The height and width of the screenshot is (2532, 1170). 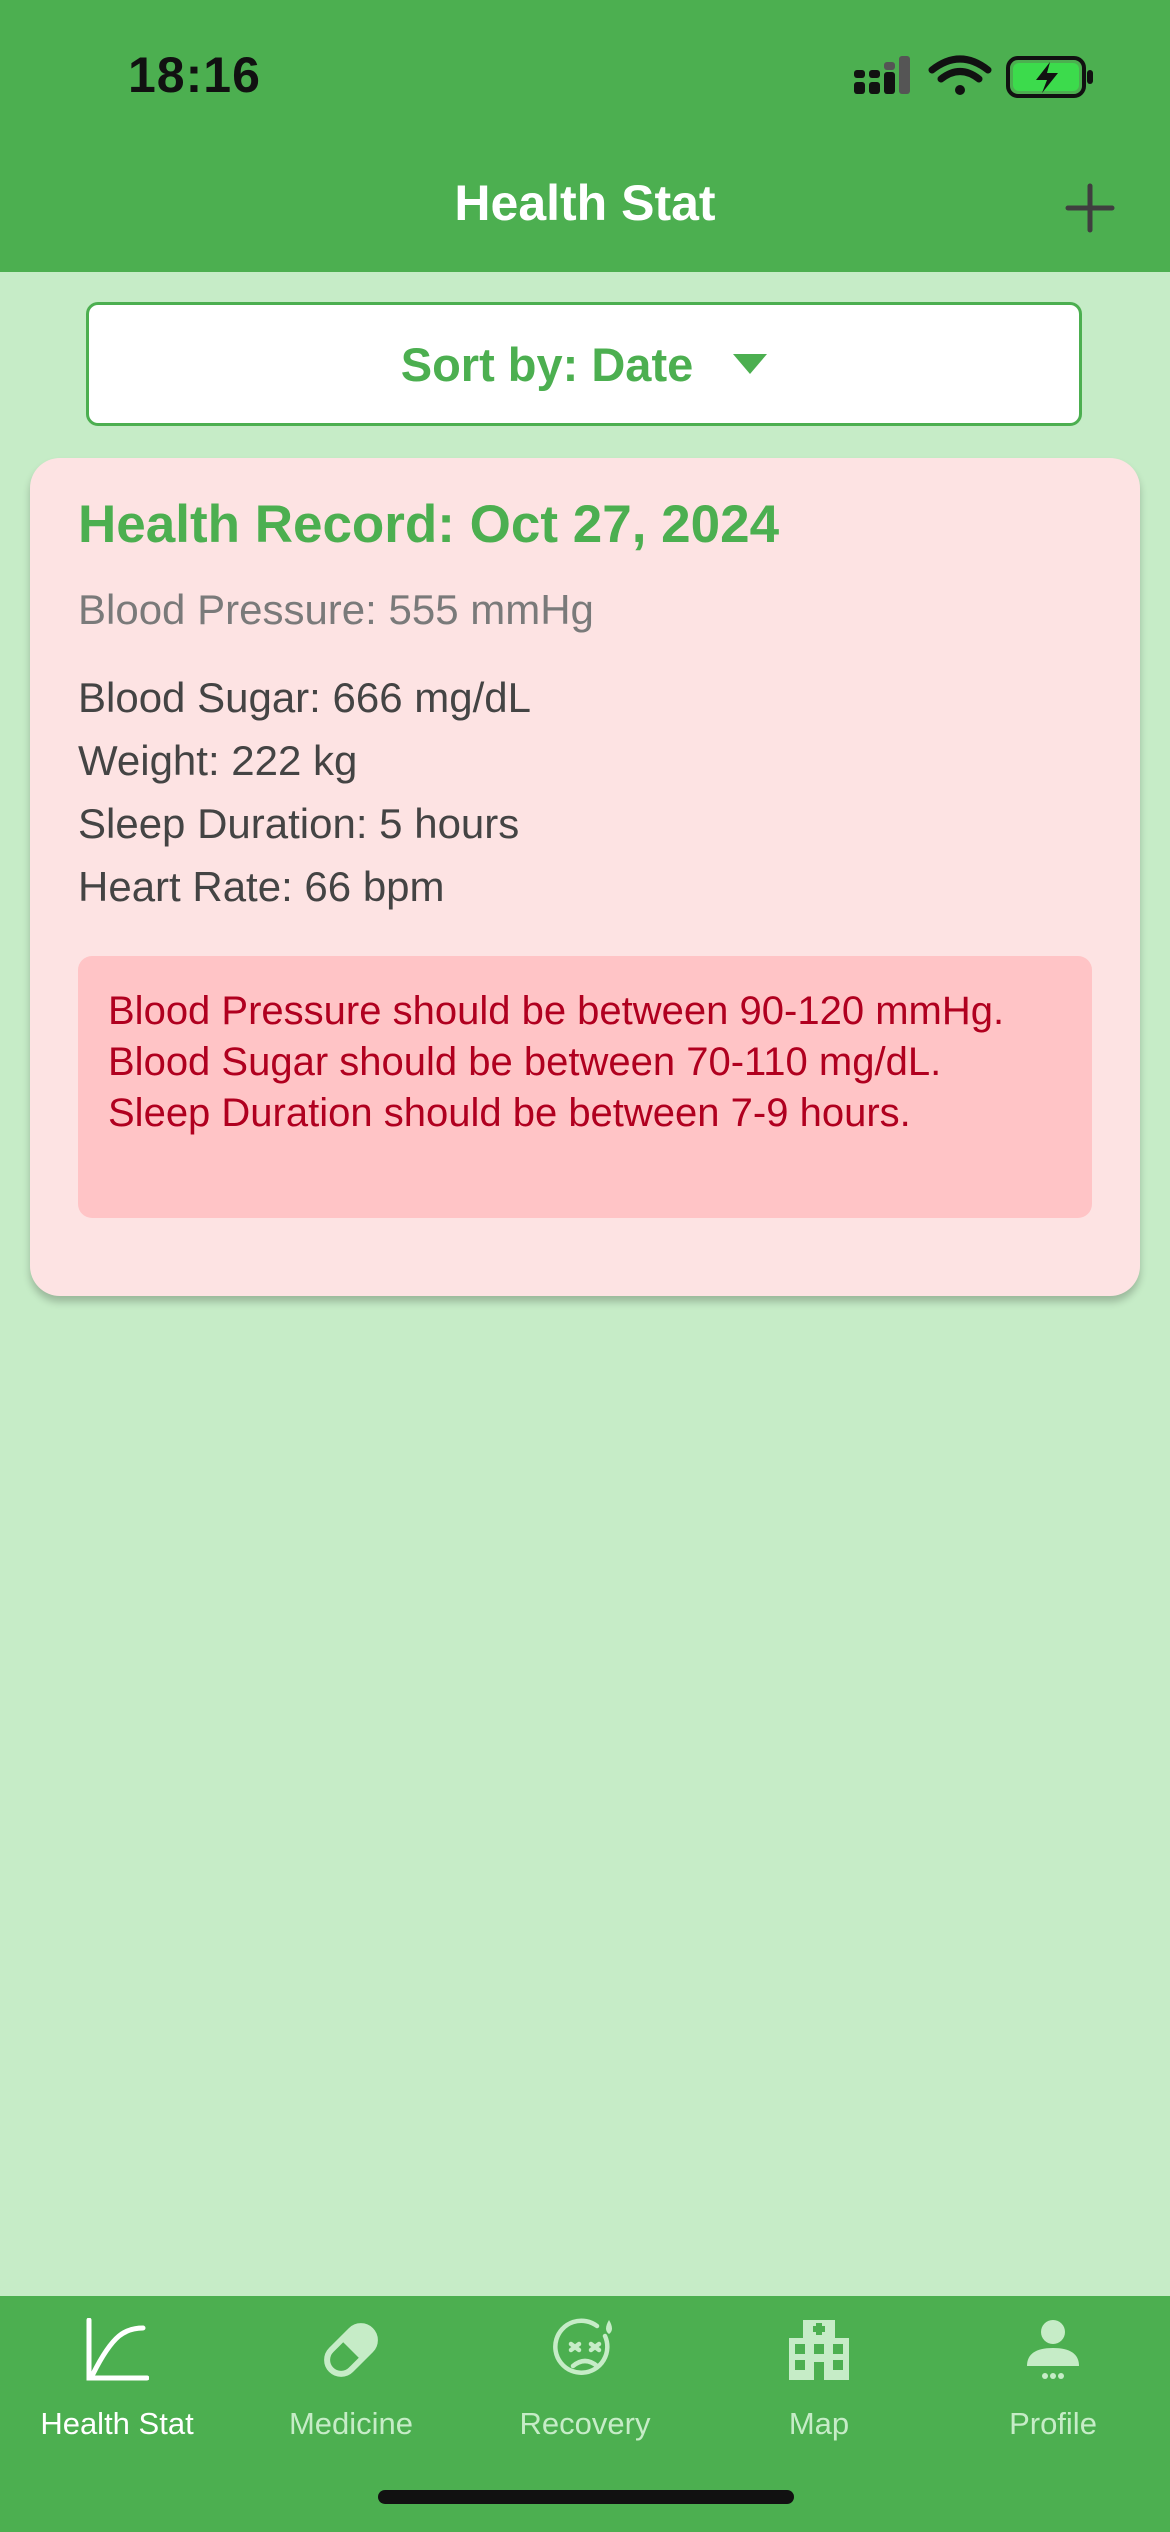 What do you see at coordinates (117, 2423) in the screenshot?
I see `tab-label: Health Stat` at bounding box center [117, 2423].